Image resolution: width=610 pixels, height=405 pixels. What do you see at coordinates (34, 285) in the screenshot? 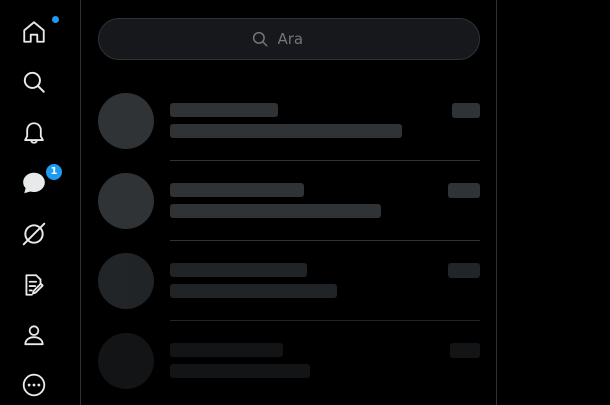
I see `note-pen-icon` at bounding box center [34, 285].